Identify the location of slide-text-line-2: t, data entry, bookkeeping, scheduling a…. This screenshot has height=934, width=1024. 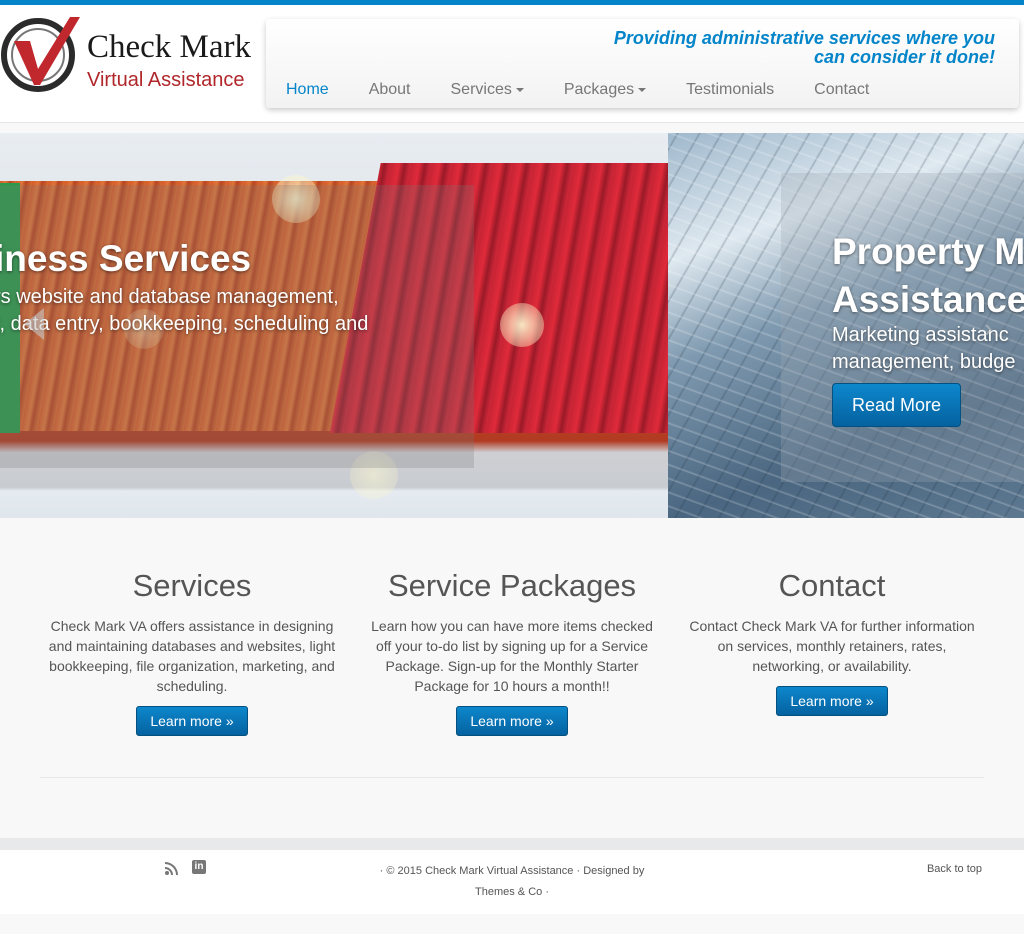
(184, 324).